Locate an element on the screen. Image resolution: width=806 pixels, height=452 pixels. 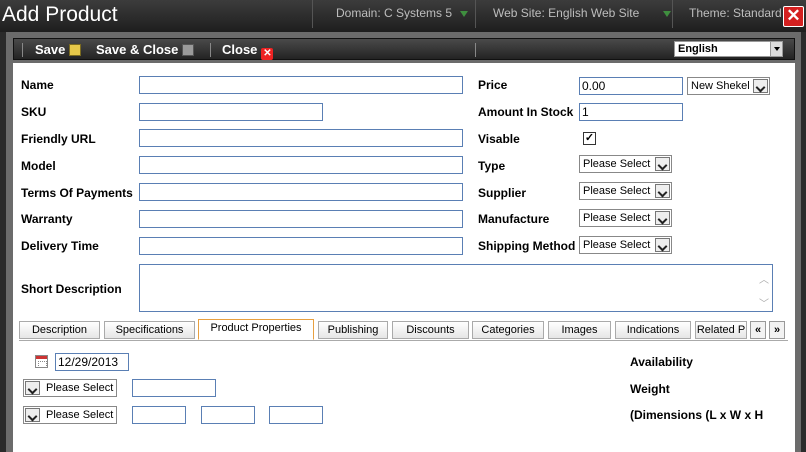
type-select: Please Select is located at coordinates (625, 164).